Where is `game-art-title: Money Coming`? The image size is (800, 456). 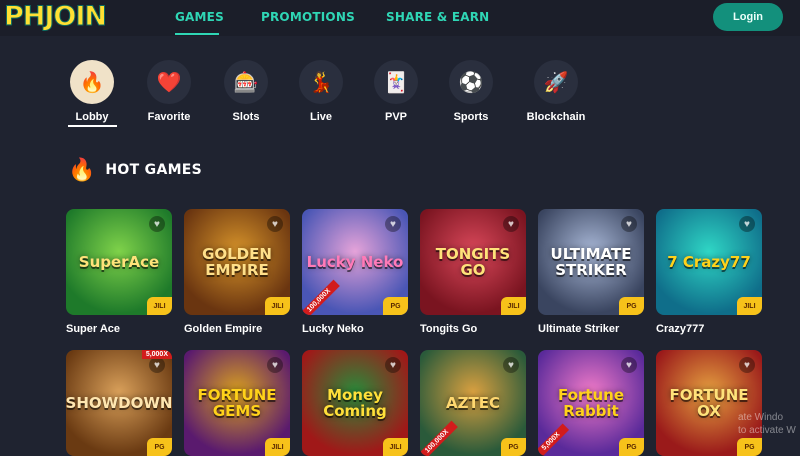 game-art-title: Money Coming is located at coordinates (355, 403).